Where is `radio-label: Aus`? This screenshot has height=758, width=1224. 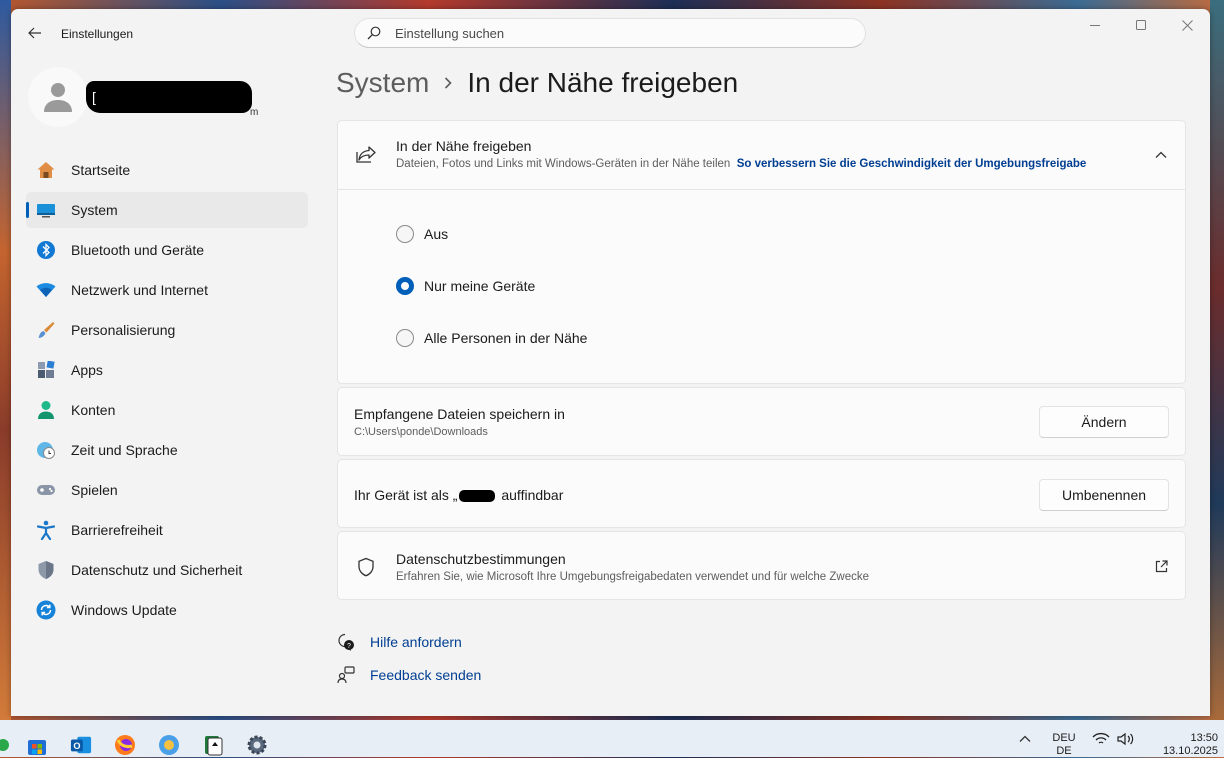
radio-label: Aus is located at coordinates (436, 234).